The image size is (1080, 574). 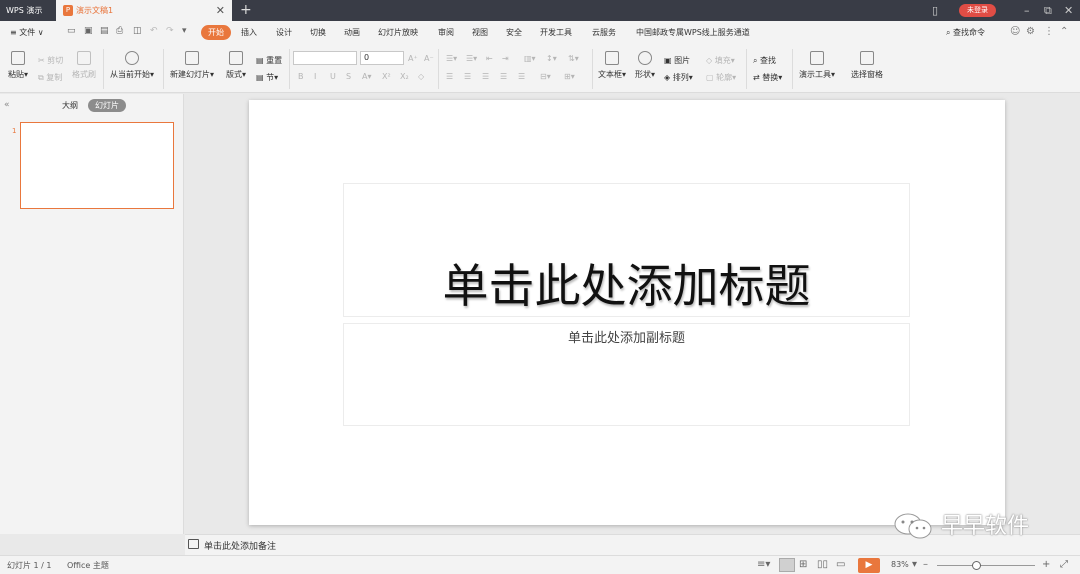 I want to click on shrink-font-icon: A⁻, so click(x=429, y=58).